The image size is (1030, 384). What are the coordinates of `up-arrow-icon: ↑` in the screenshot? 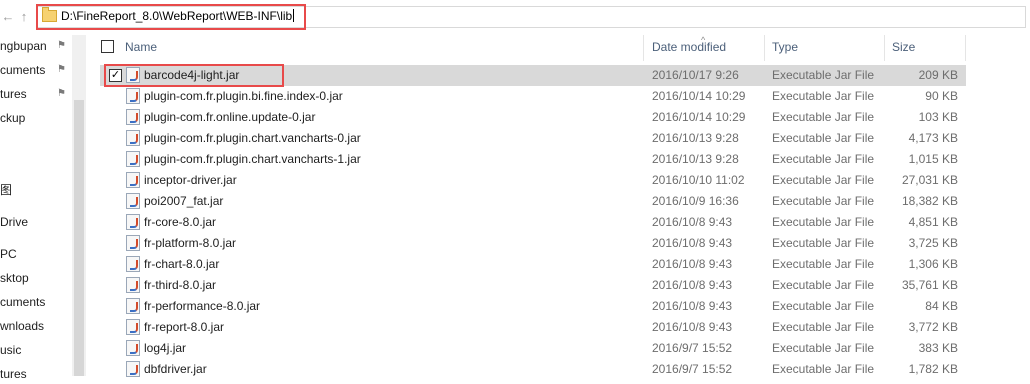 It's located at (24, 17).